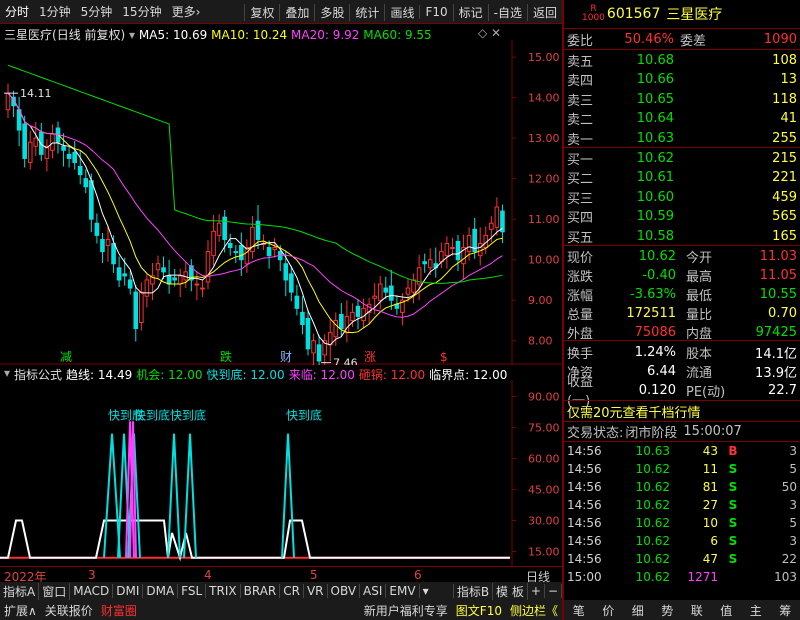 Image resolution: width=800 pixels, height=620 pixels. I want to click on level-label: 买二, so click(580, 179).